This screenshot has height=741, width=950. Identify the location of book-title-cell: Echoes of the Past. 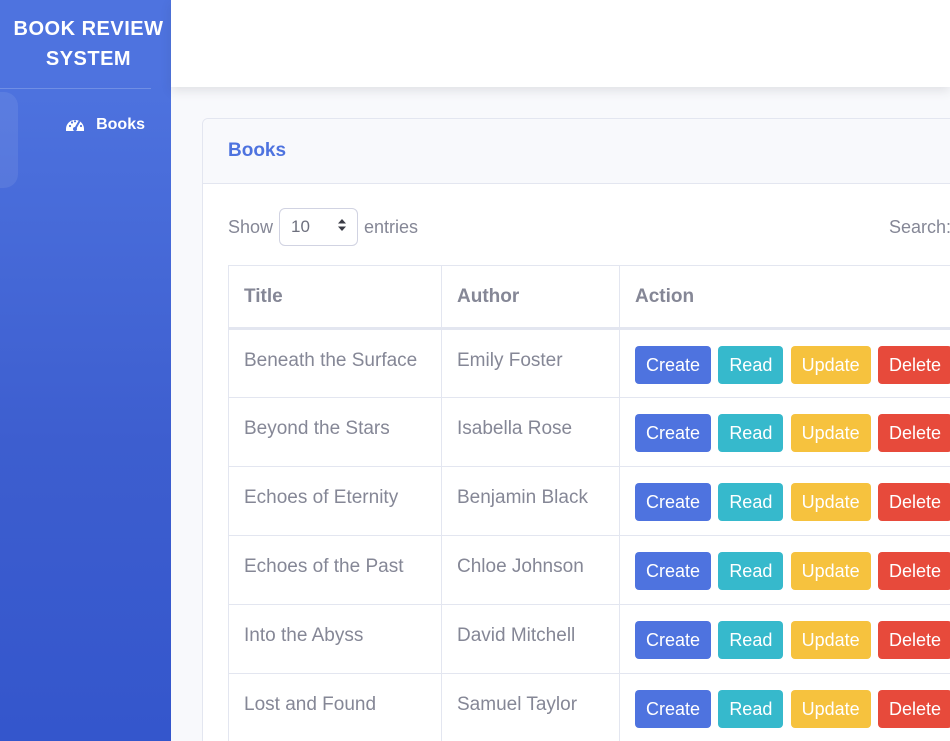
(335, 570).